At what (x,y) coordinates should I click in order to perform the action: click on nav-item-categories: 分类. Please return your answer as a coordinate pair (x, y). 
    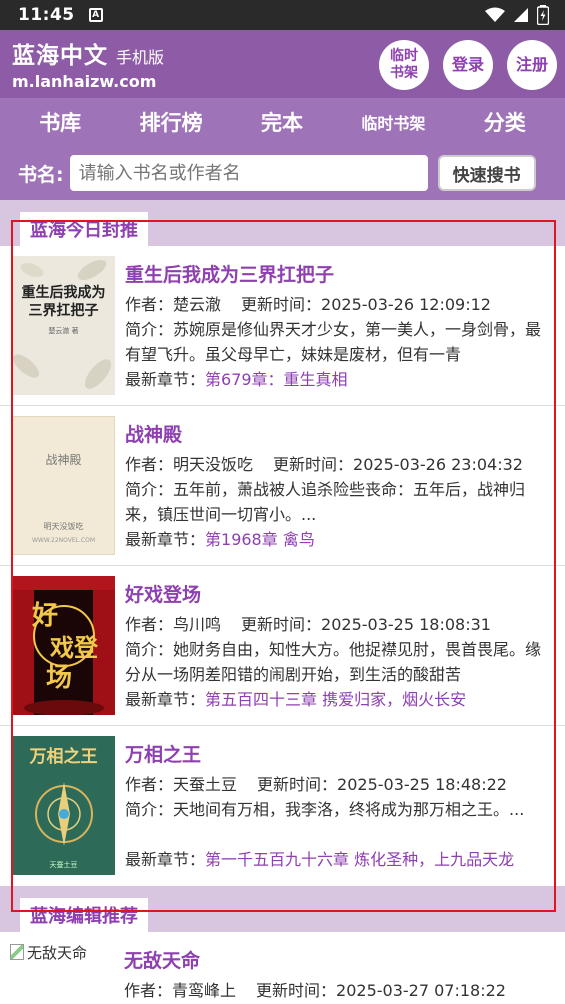
    Looking at the image, I should click on (505, 122).